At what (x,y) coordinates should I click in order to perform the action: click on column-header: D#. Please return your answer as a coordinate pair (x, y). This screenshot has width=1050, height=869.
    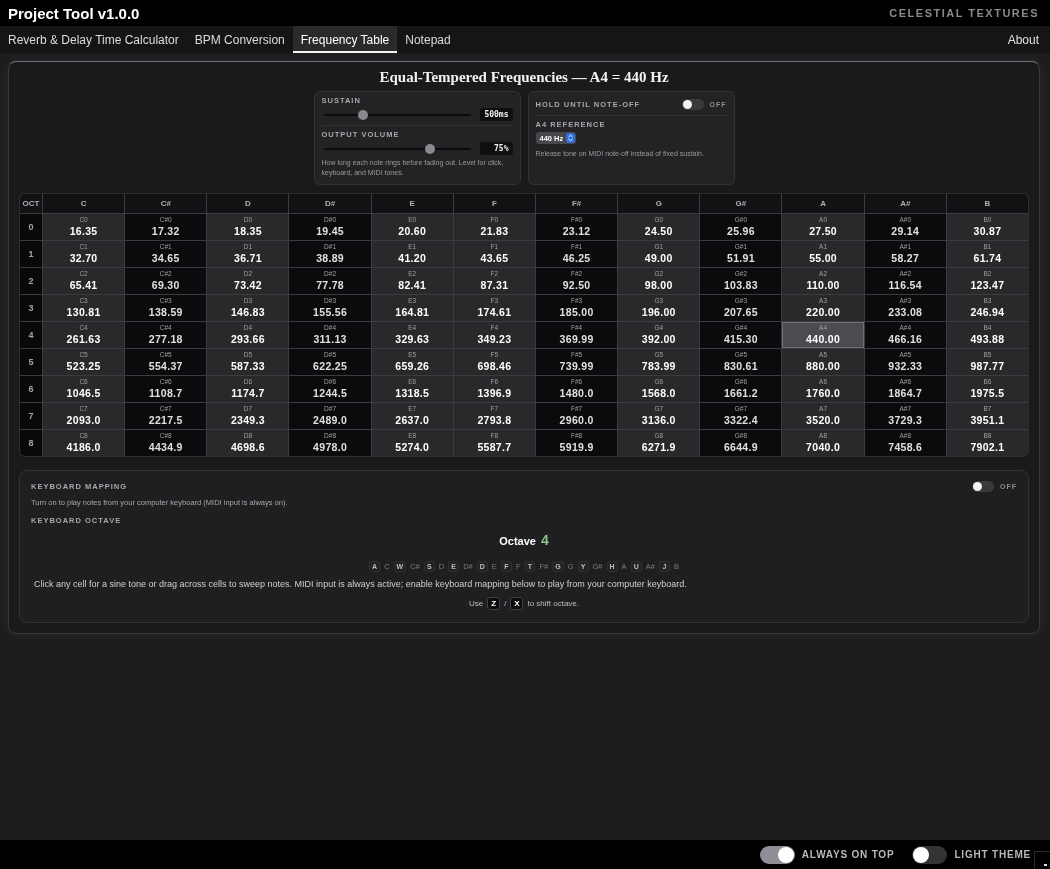
    Looking at the image, I should click on (330, 204).